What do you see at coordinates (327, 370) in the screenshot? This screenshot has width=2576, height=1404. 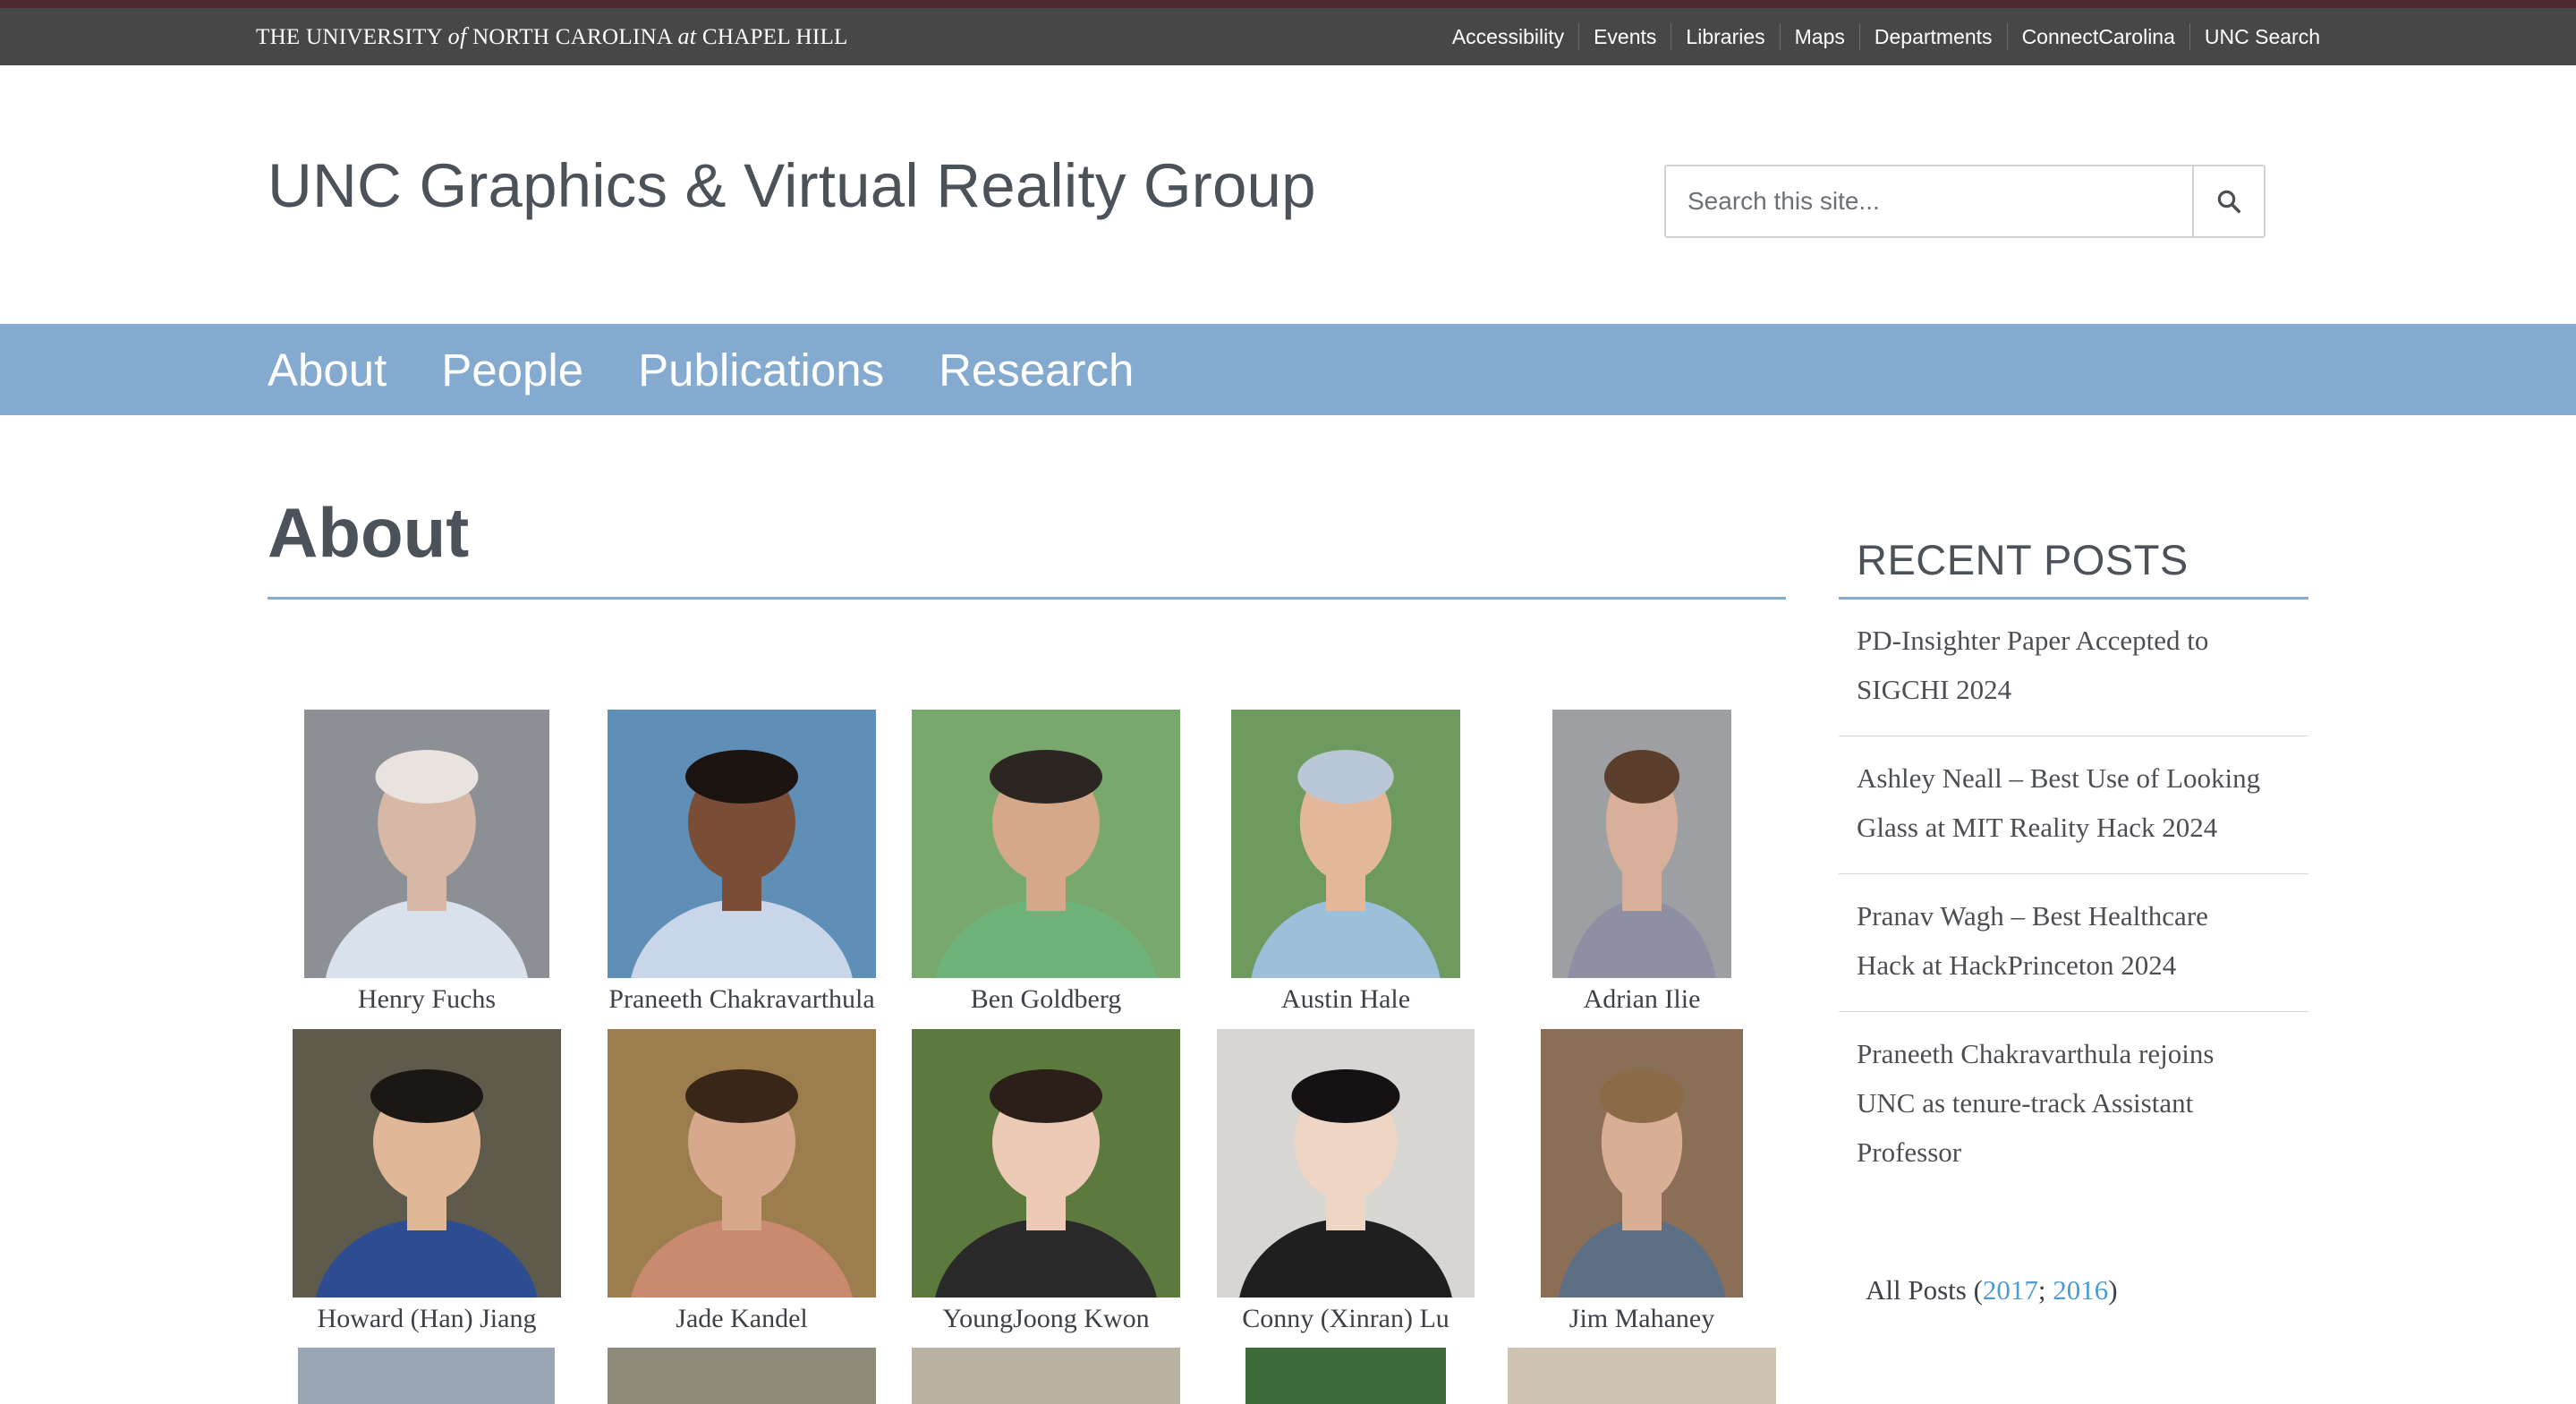 I see `nav-item-about: About` at bounding box center [327, 370].